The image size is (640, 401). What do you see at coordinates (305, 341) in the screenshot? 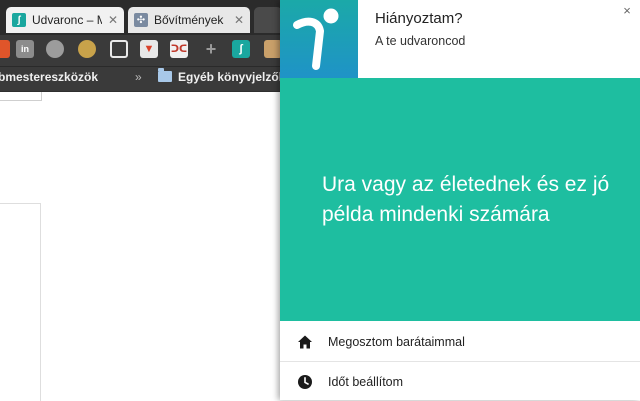
I see `home-icon` at bounding box center [305, 341].